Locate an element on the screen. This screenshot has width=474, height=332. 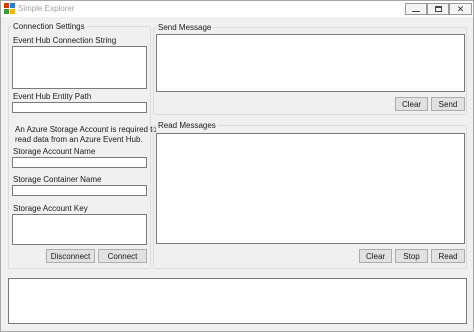
read-button: Read is located at coordinates (448, 256).